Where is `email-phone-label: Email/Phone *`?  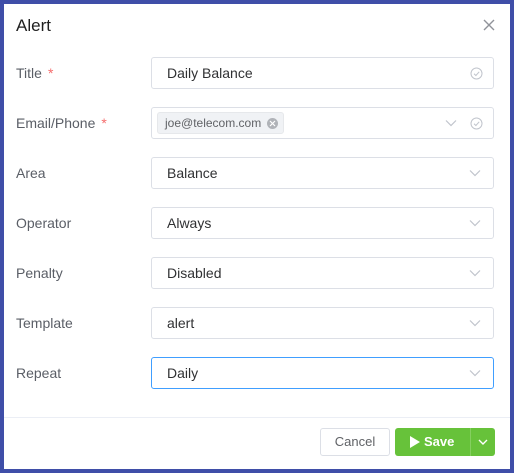
email-phone-label: Email/Phone * is located at coordinates (61, 123).